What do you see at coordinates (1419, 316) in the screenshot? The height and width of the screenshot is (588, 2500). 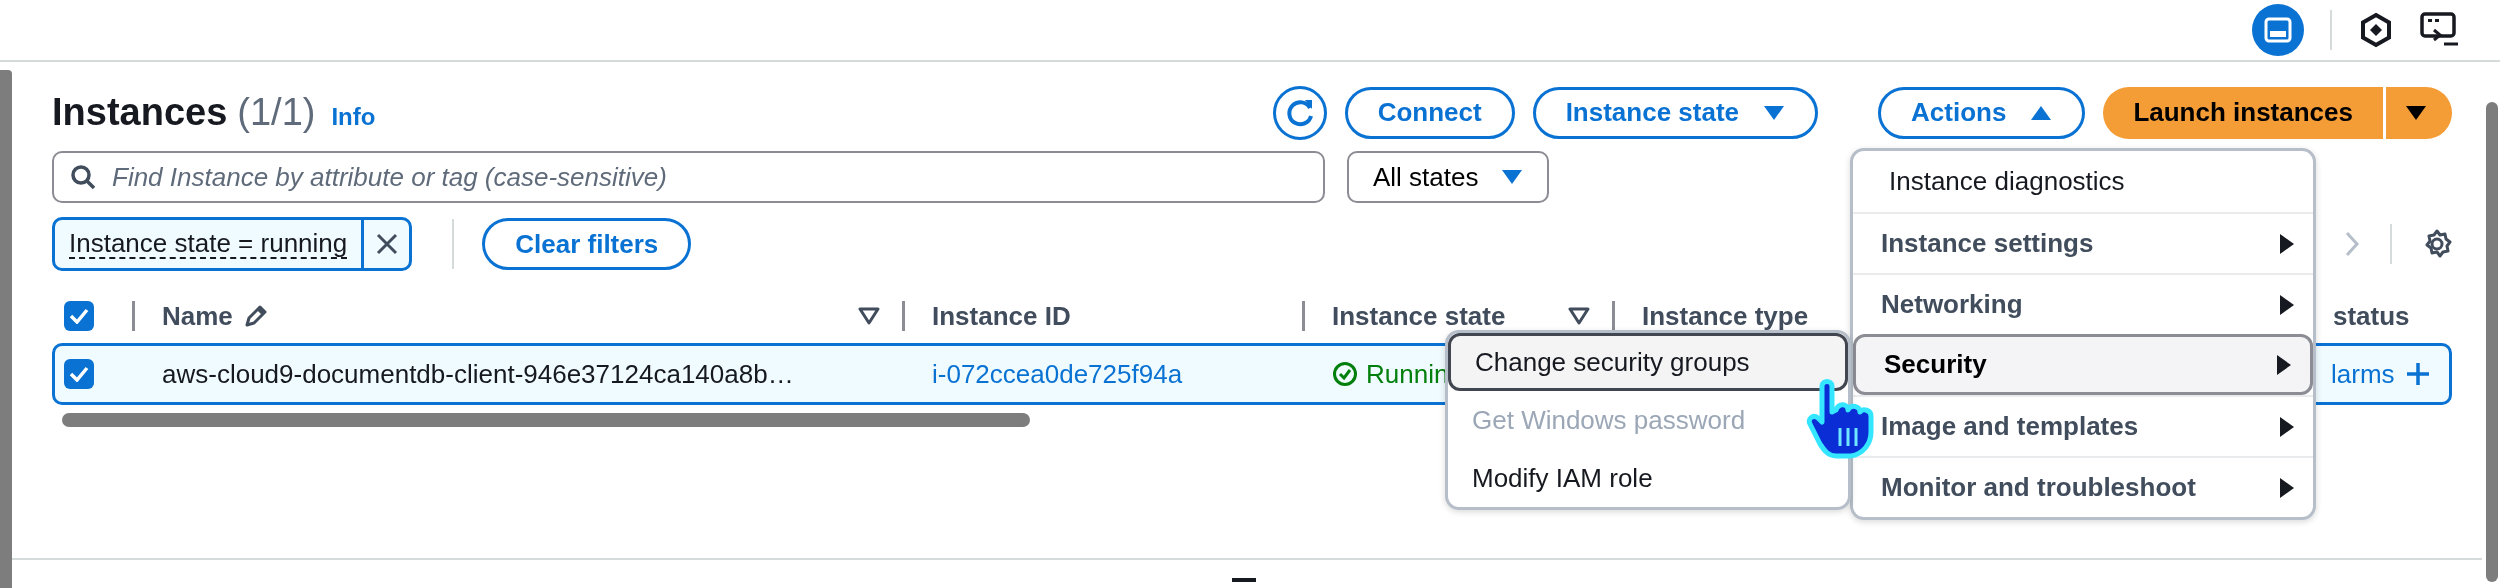 I see `column-header: Instance state` at bounding box center [1419, 316].